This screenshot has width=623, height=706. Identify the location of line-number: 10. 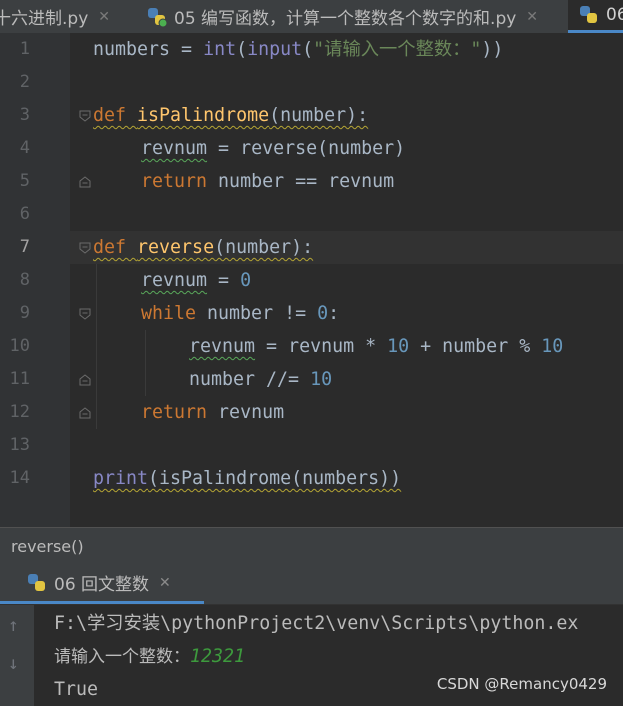
(19, 346).